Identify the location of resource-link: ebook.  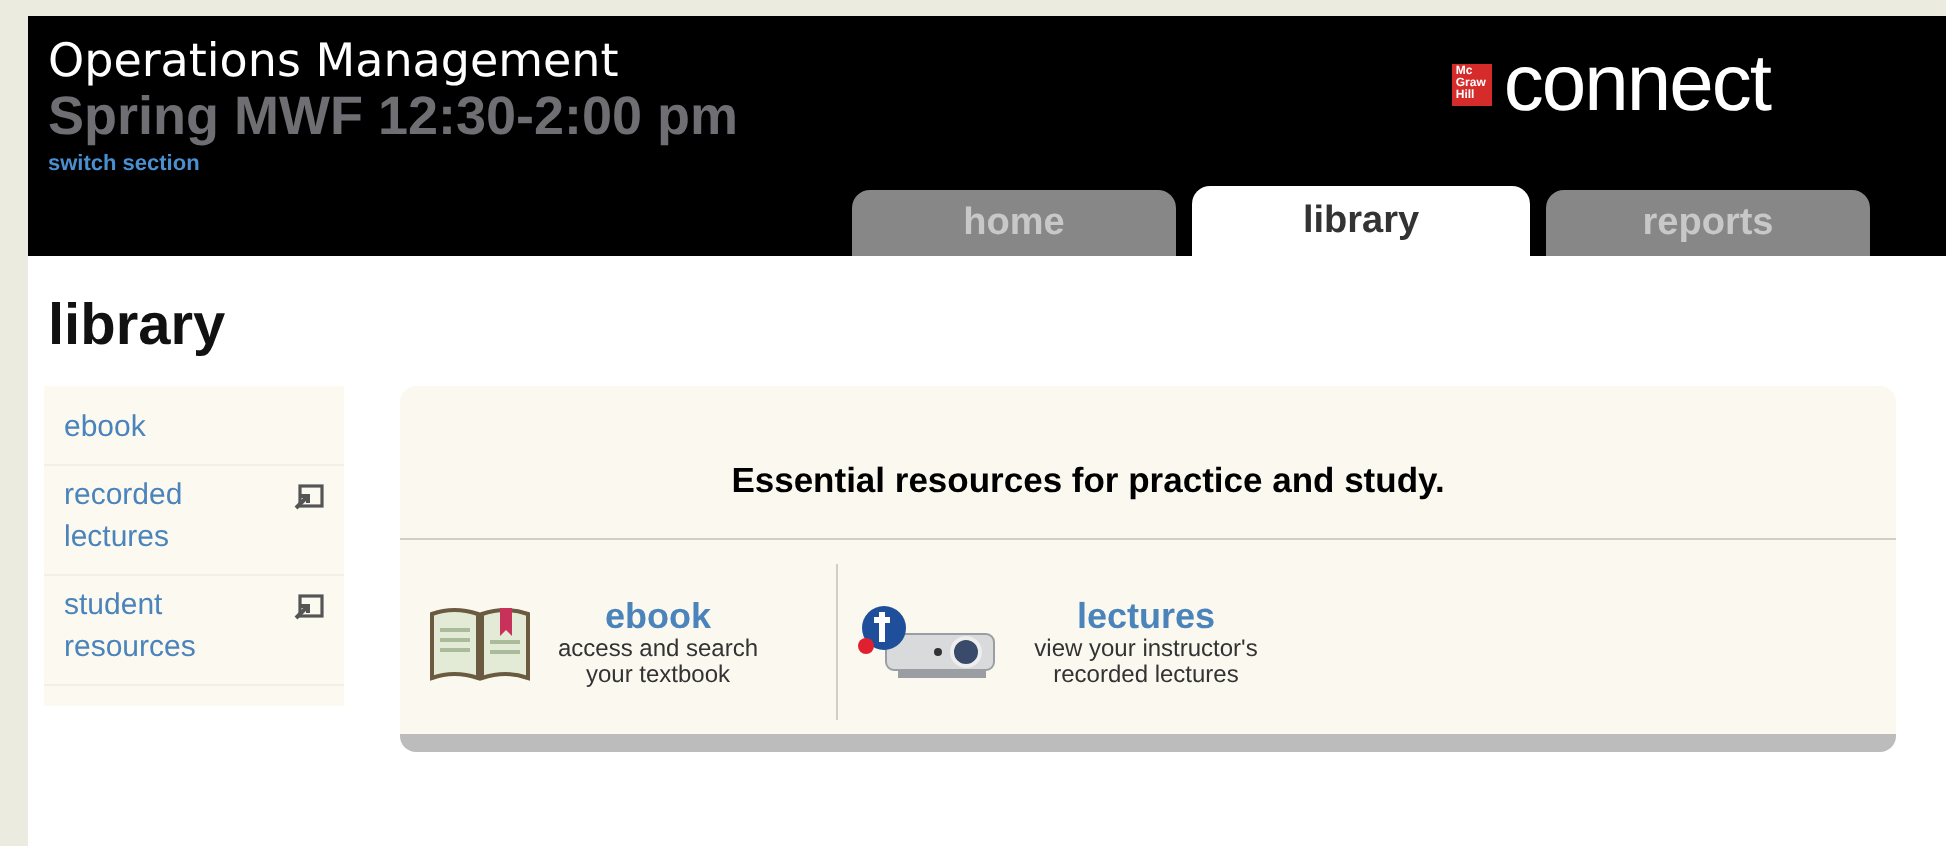
(657, 616).